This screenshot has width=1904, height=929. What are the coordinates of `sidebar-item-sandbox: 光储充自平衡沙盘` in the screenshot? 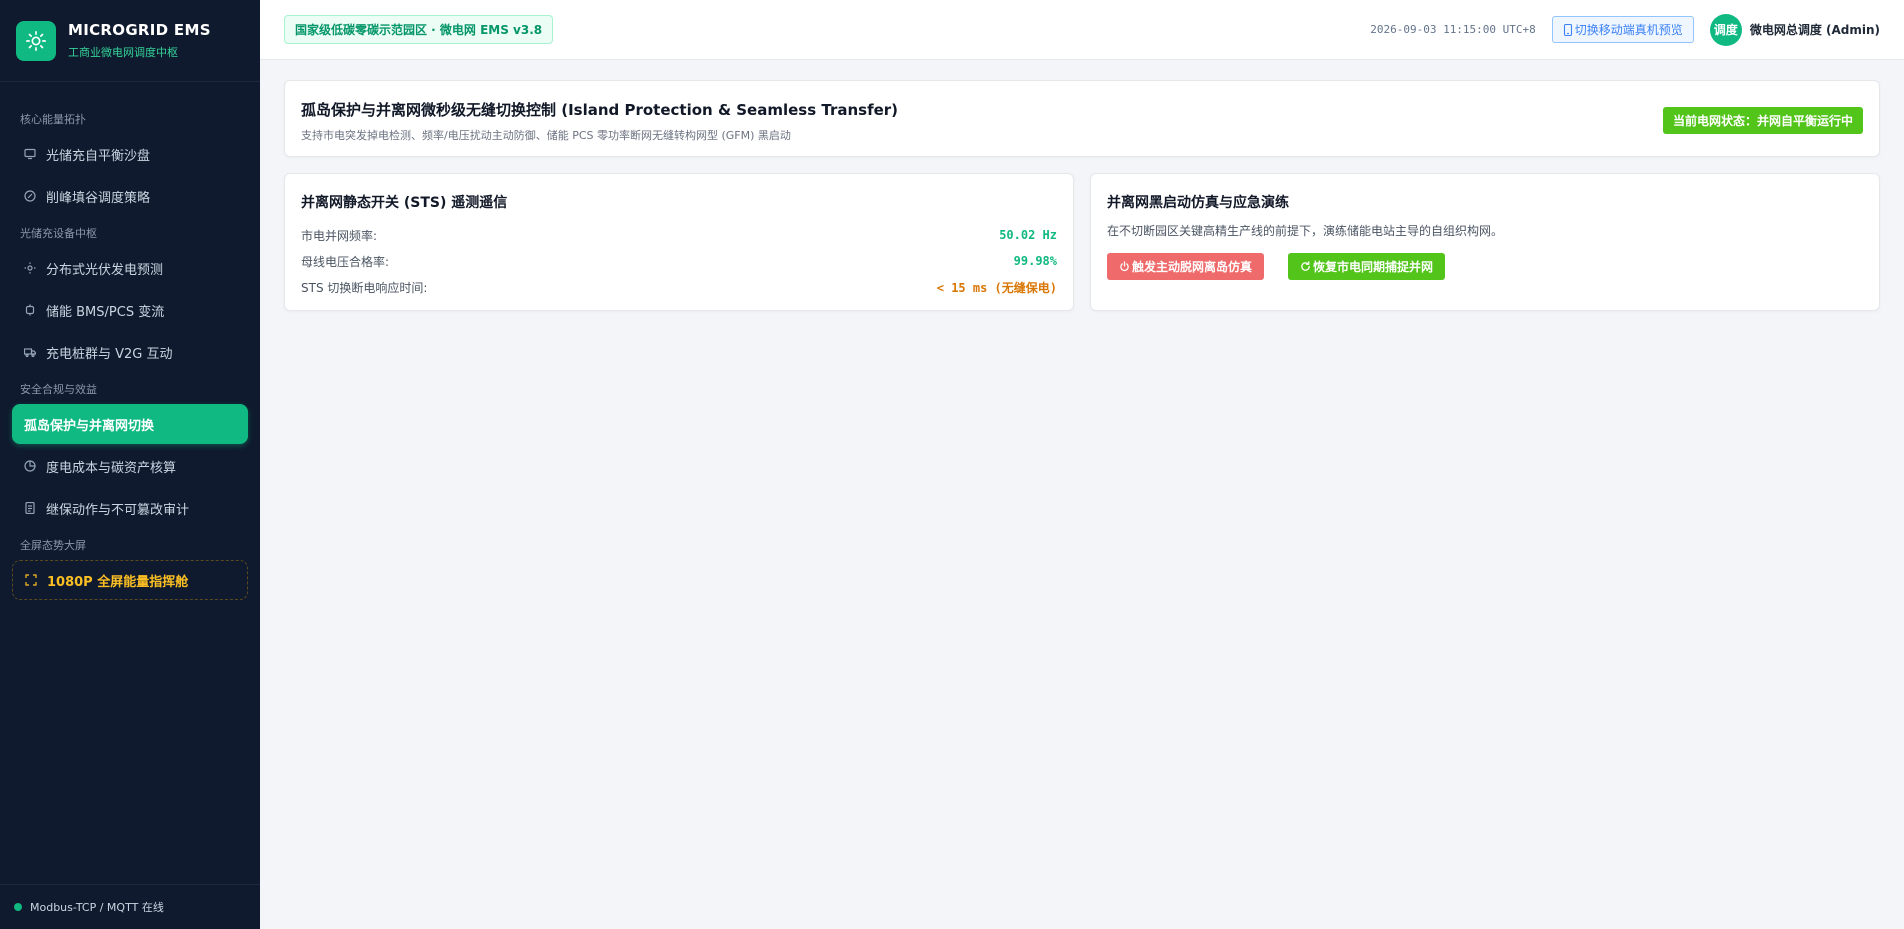 It's located at (130, 154).